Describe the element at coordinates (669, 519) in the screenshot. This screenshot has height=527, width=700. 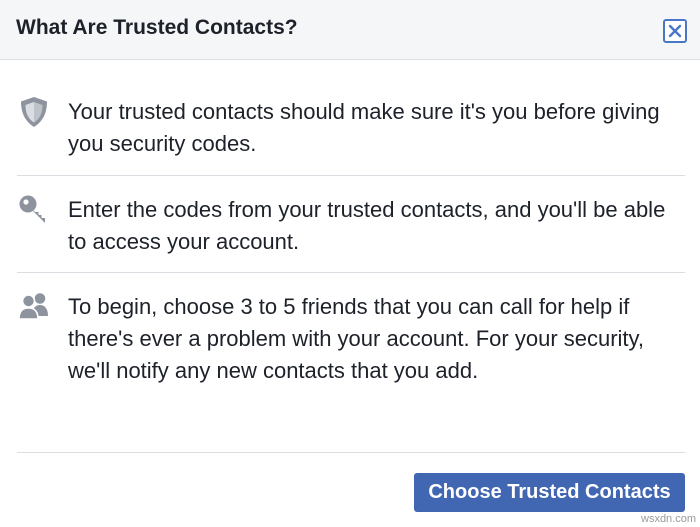
I see `watermark: wsxdn.com` at that location.